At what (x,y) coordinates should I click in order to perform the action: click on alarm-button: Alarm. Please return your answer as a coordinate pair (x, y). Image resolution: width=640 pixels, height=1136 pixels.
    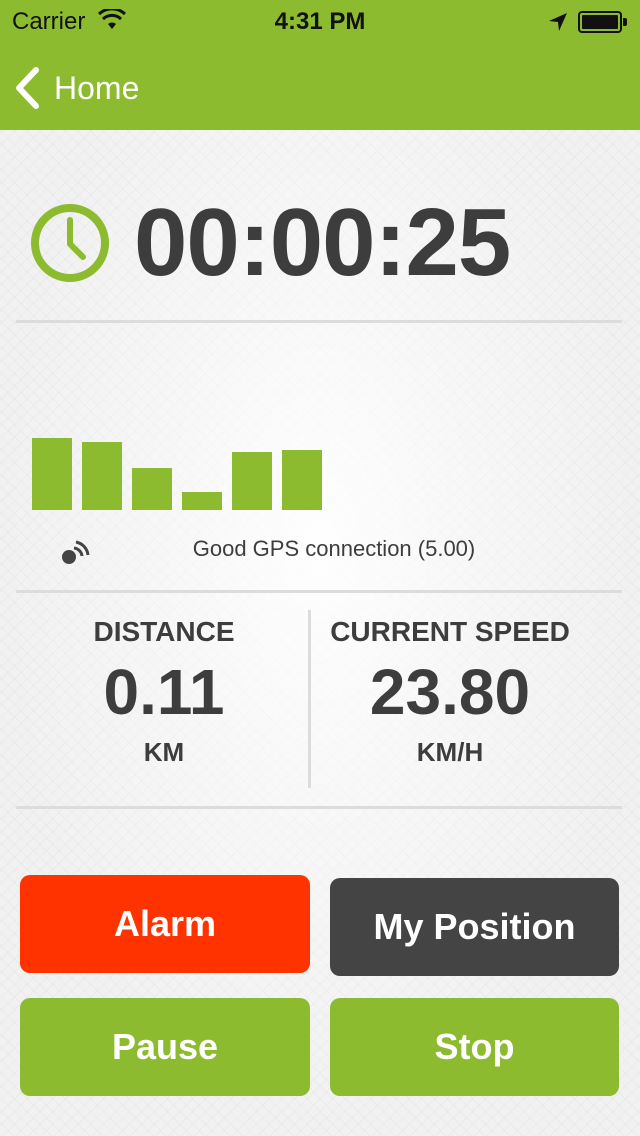
    Looking at the image, I should click on (165, 924).